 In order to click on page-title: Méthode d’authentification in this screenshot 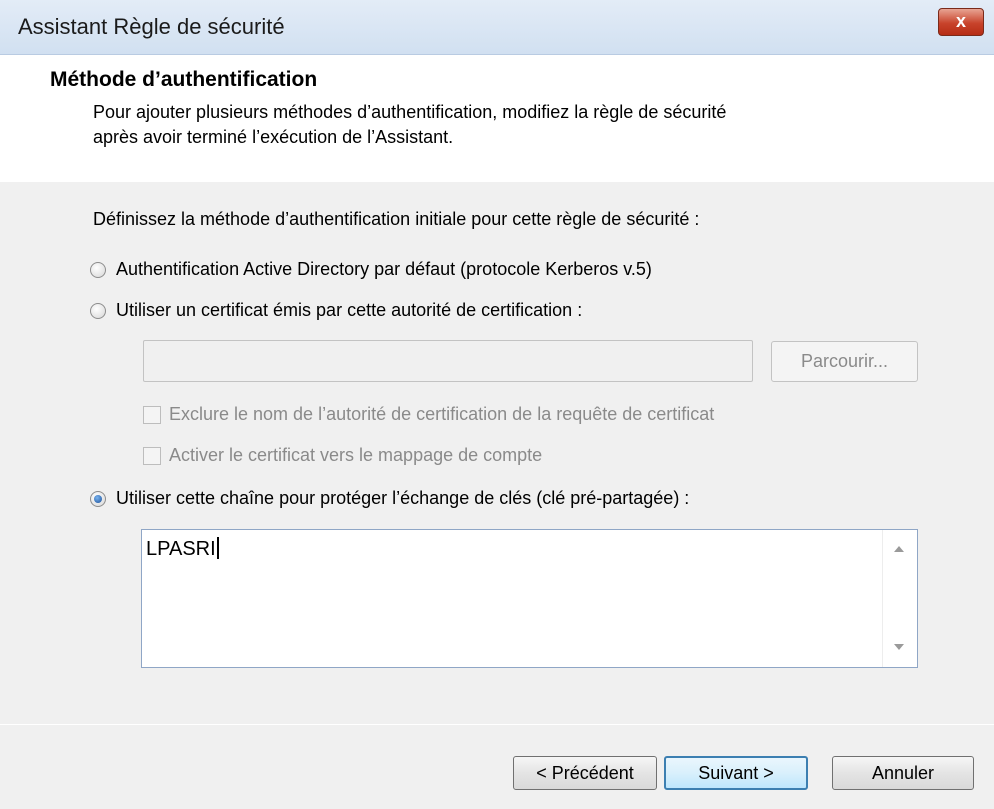, I will do `click(184, 79)`.